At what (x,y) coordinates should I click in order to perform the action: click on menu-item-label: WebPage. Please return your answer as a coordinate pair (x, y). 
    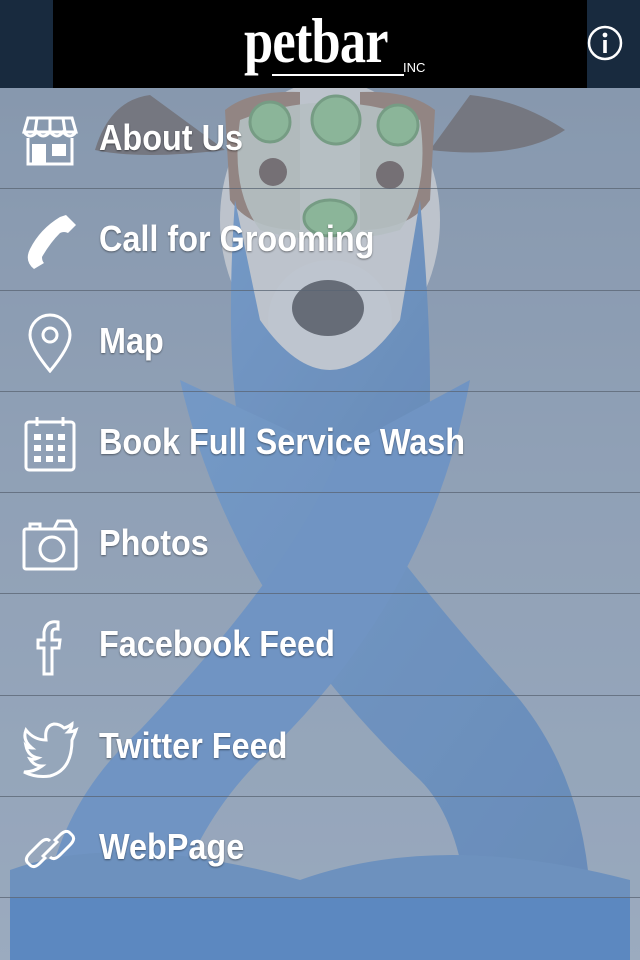
    Looking at the image, I should click on (172, 847).